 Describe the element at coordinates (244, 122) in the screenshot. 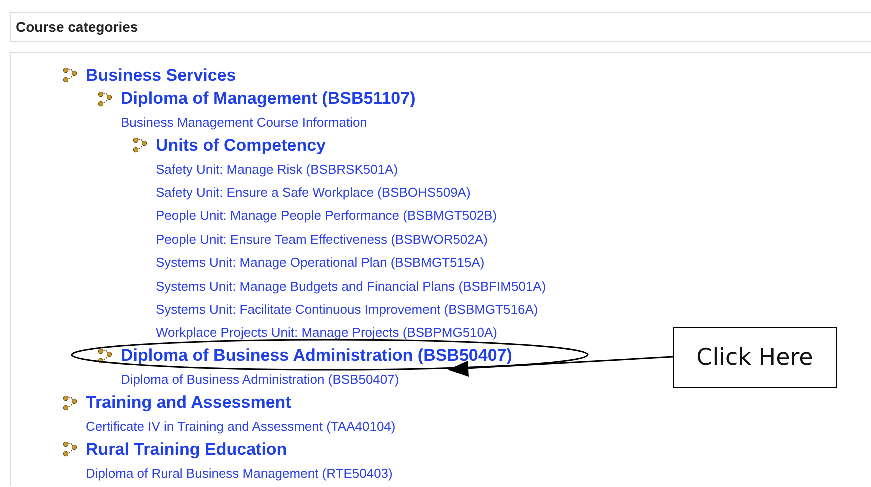

I see `course-link: Business Management Course Information` at that location.